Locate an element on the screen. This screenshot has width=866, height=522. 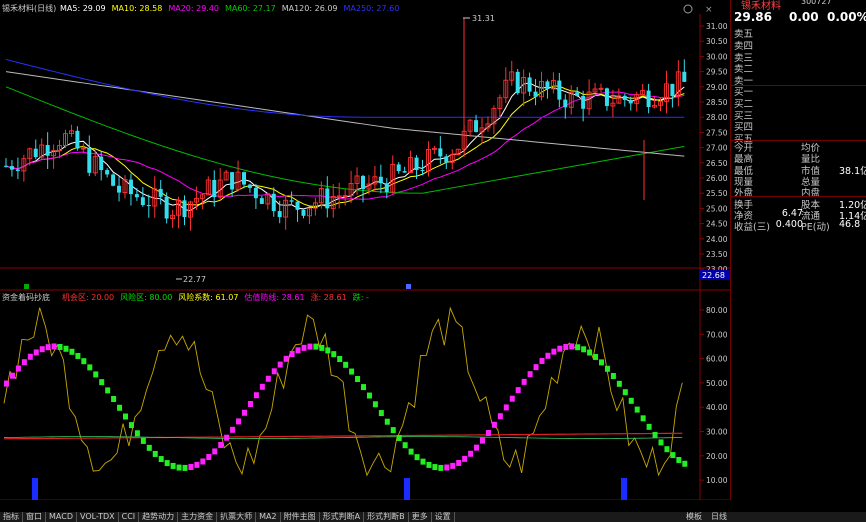
stat-row: 现量 总量 is located at coordinates (798, 181).